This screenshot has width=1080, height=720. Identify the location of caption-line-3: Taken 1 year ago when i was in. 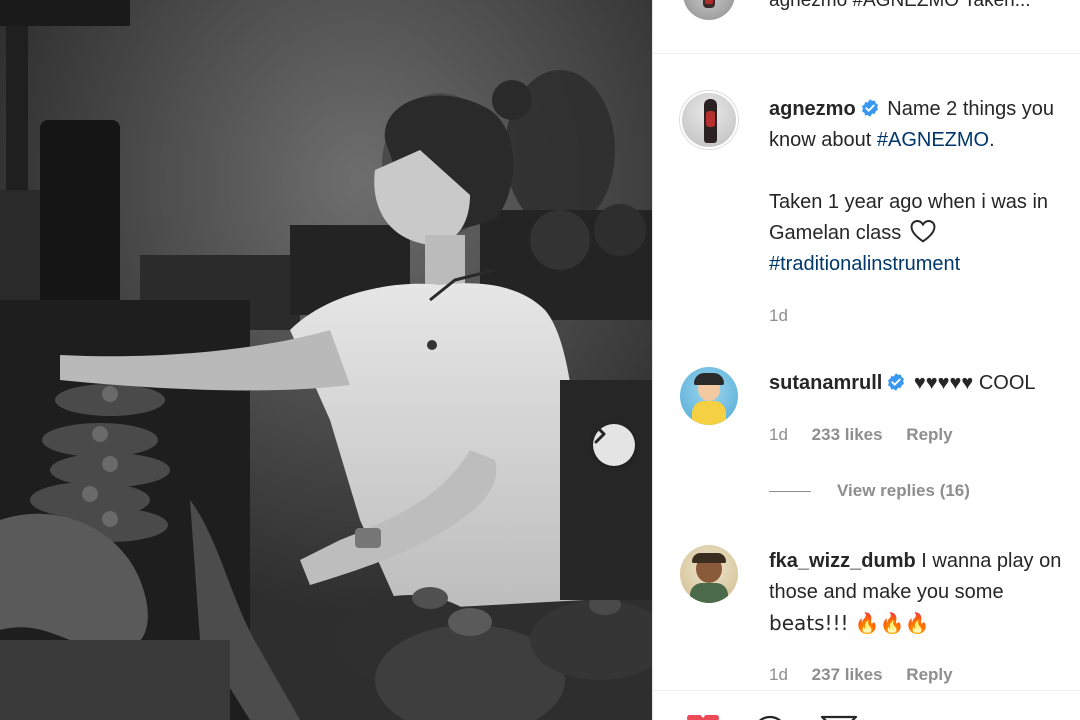
(909, 202).